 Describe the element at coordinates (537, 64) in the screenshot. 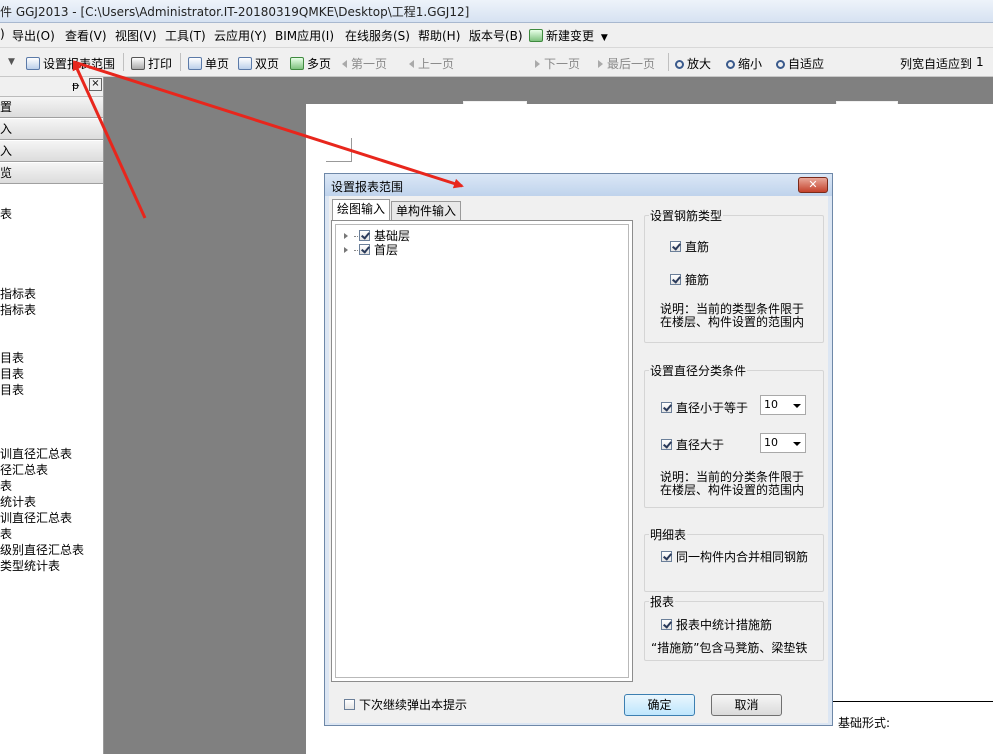

I see `next-page-icon` at that location.